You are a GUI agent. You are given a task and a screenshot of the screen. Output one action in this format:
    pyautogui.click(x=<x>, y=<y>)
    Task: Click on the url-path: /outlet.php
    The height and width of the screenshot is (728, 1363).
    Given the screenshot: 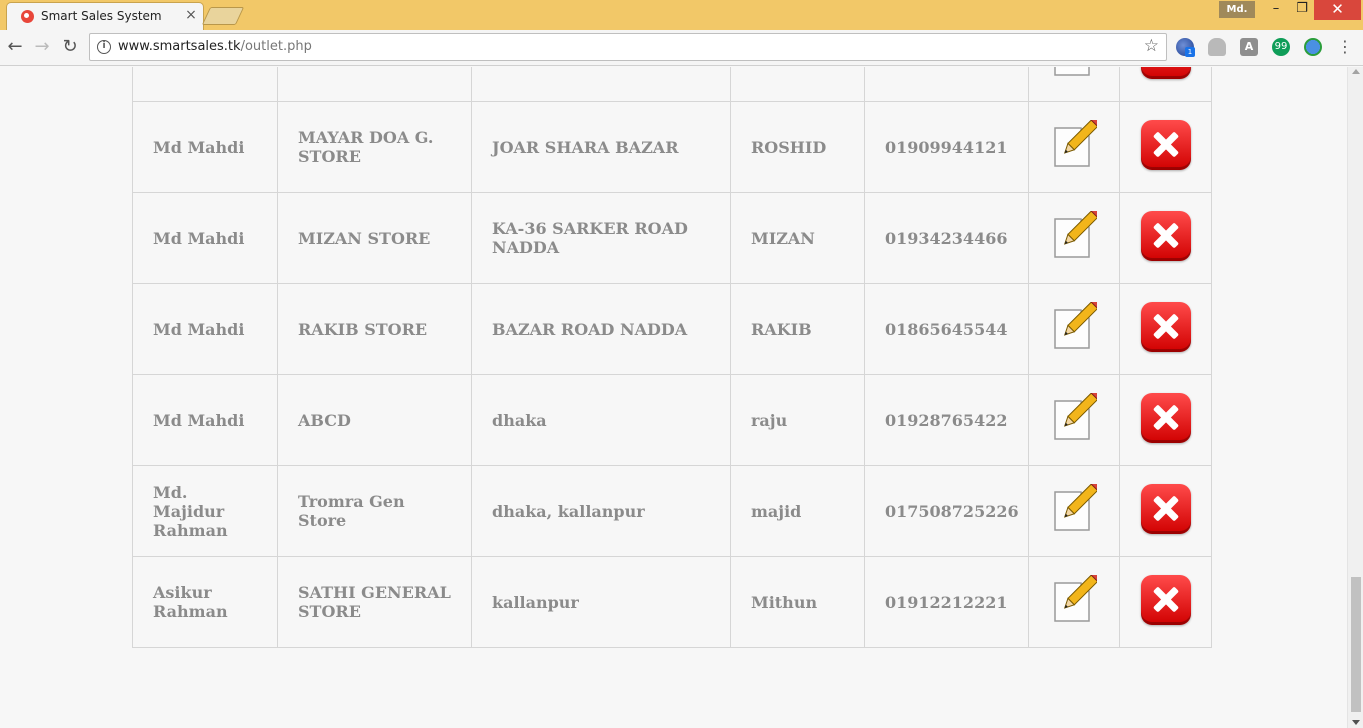 What is the action you would take?
    pyautogui.click(x=276, y=46)
    